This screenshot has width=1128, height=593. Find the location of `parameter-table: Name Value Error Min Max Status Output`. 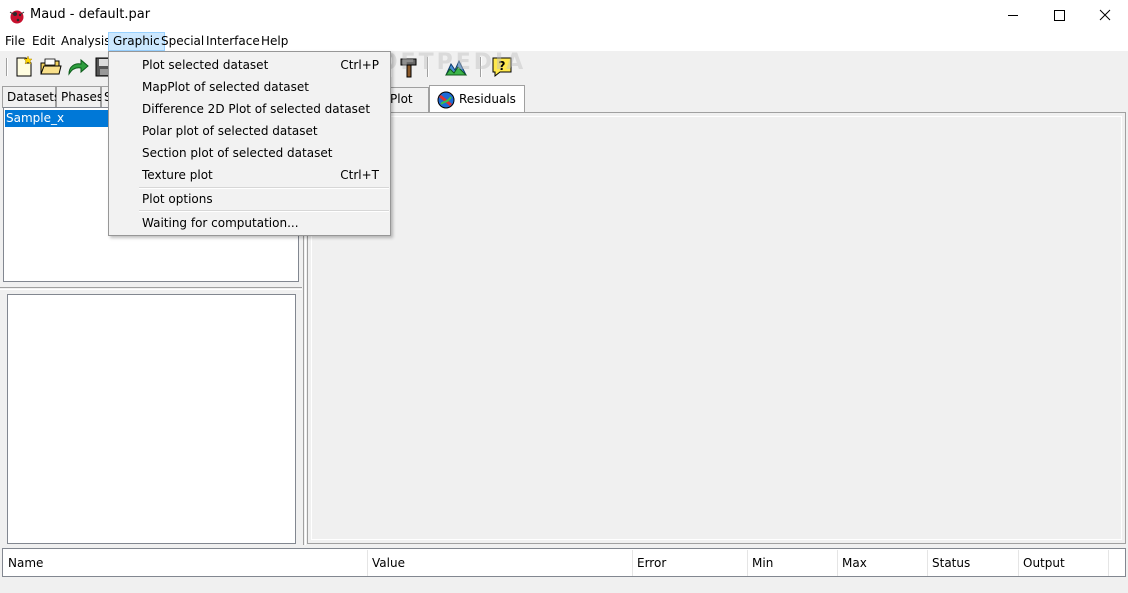

parameter-table: Name Value Error Min Max Status Output is located at coordinates (564, 562).